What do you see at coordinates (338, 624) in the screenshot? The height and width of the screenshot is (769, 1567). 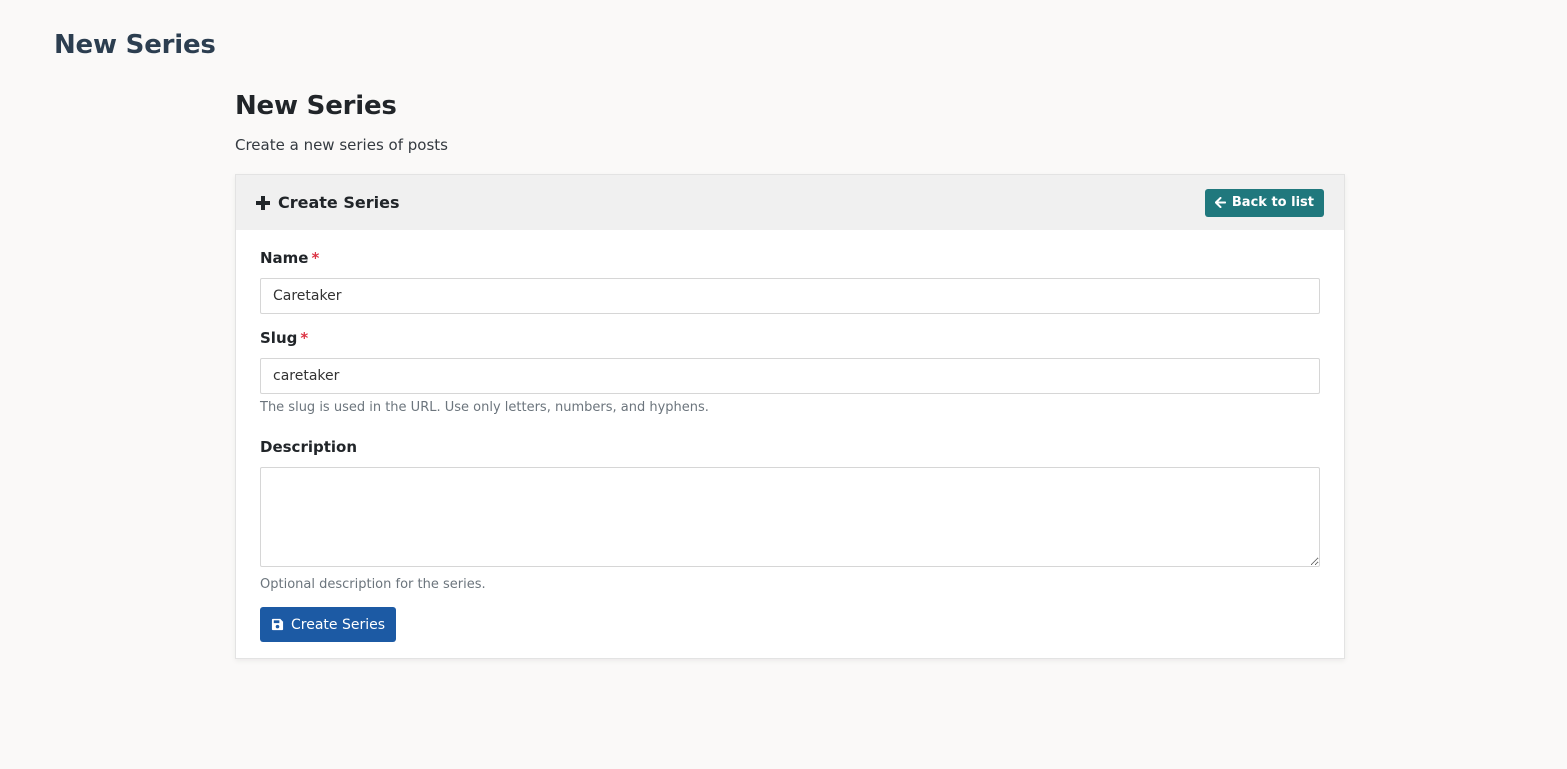 I see `create-series-button-label: Create Series` at bounding box center [338, 624].